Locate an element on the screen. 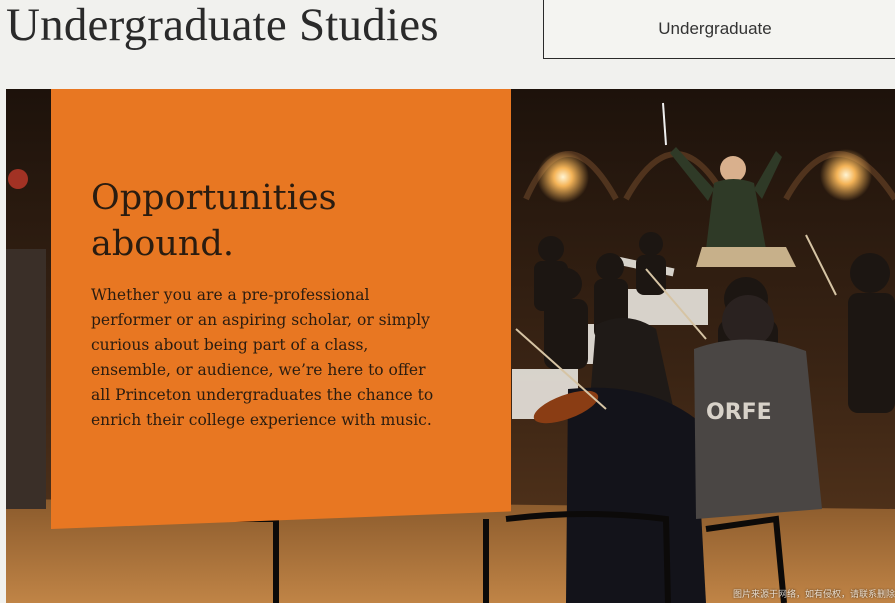 This screenshot has width=895, height=603. heading-line-1: Opportunities is located at coordinates (214, 198).